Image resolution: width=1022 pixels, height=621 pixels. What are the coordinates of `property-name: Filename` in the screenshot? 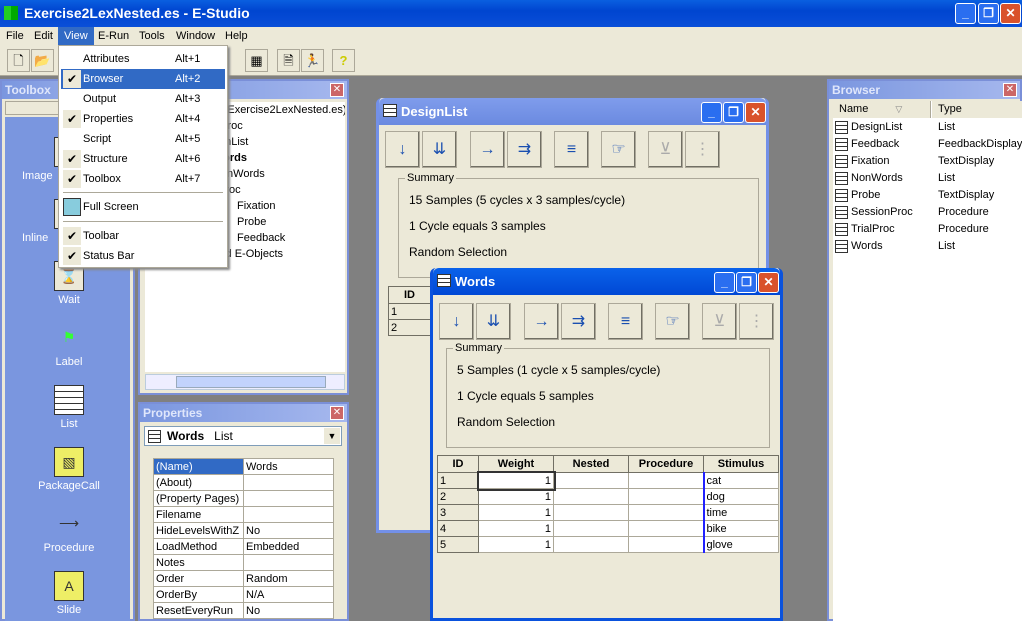 It's located at (198, 514).